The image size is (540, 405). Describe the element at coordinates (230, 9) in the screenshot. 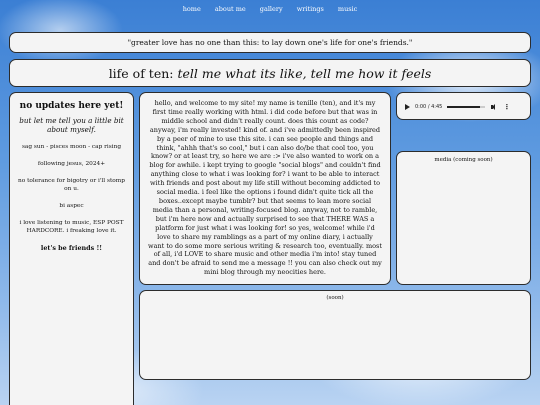

I see `nav-about-link: about me` at that location.